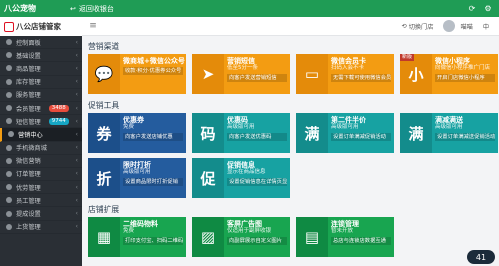  I want to click on tile-description: 总店与连锁店数据互通, so click(361, 241).